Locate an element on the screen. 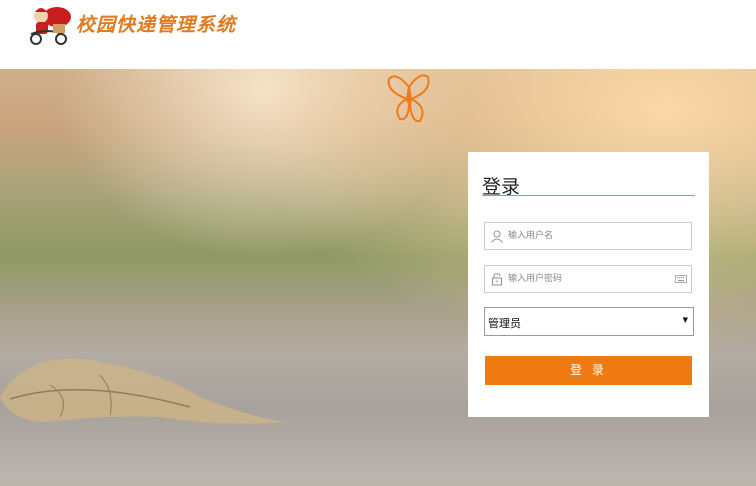  user-icon is located at coordinates (497, 236).